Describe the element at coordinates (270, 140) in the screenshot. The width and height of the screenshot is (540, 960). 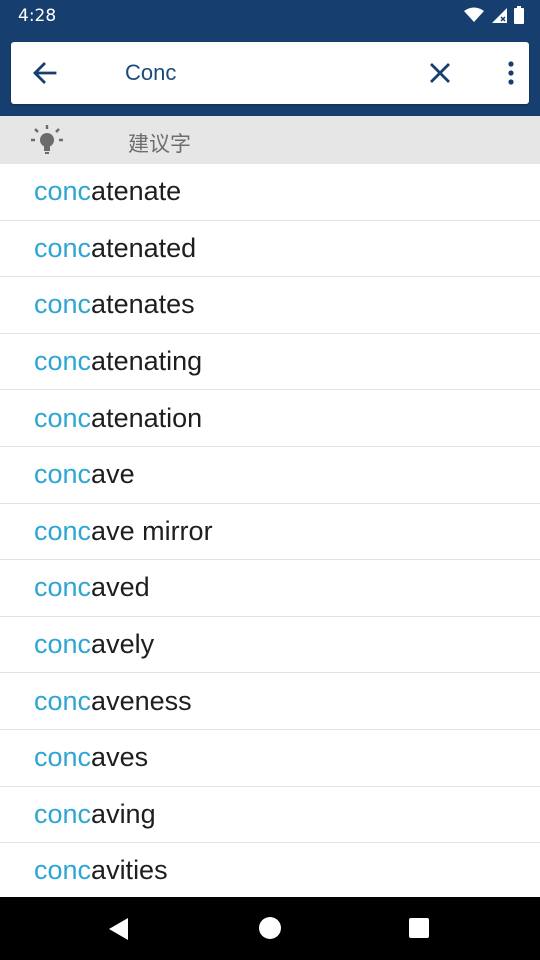
I see `suggestions-header: 建议字` at that location.